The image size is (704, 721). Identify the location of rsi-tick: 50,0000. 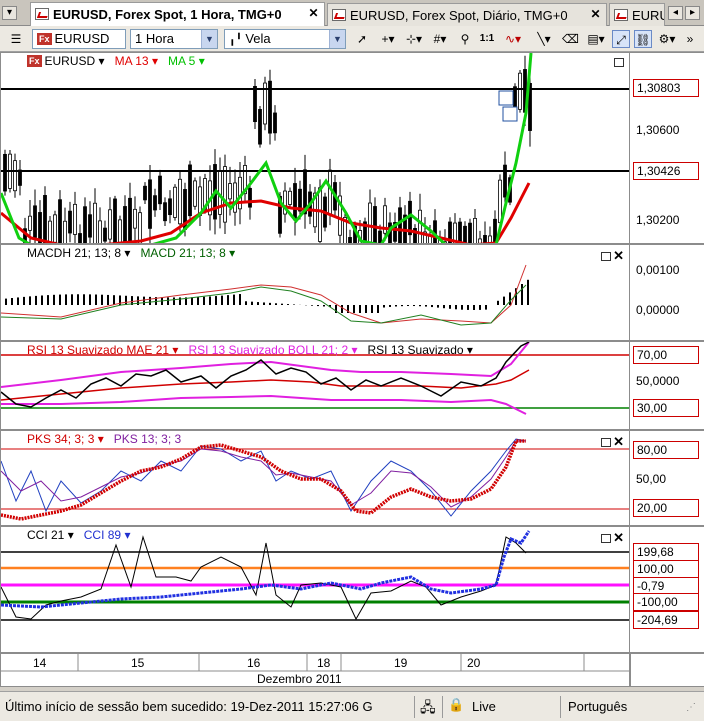
(658, 381).